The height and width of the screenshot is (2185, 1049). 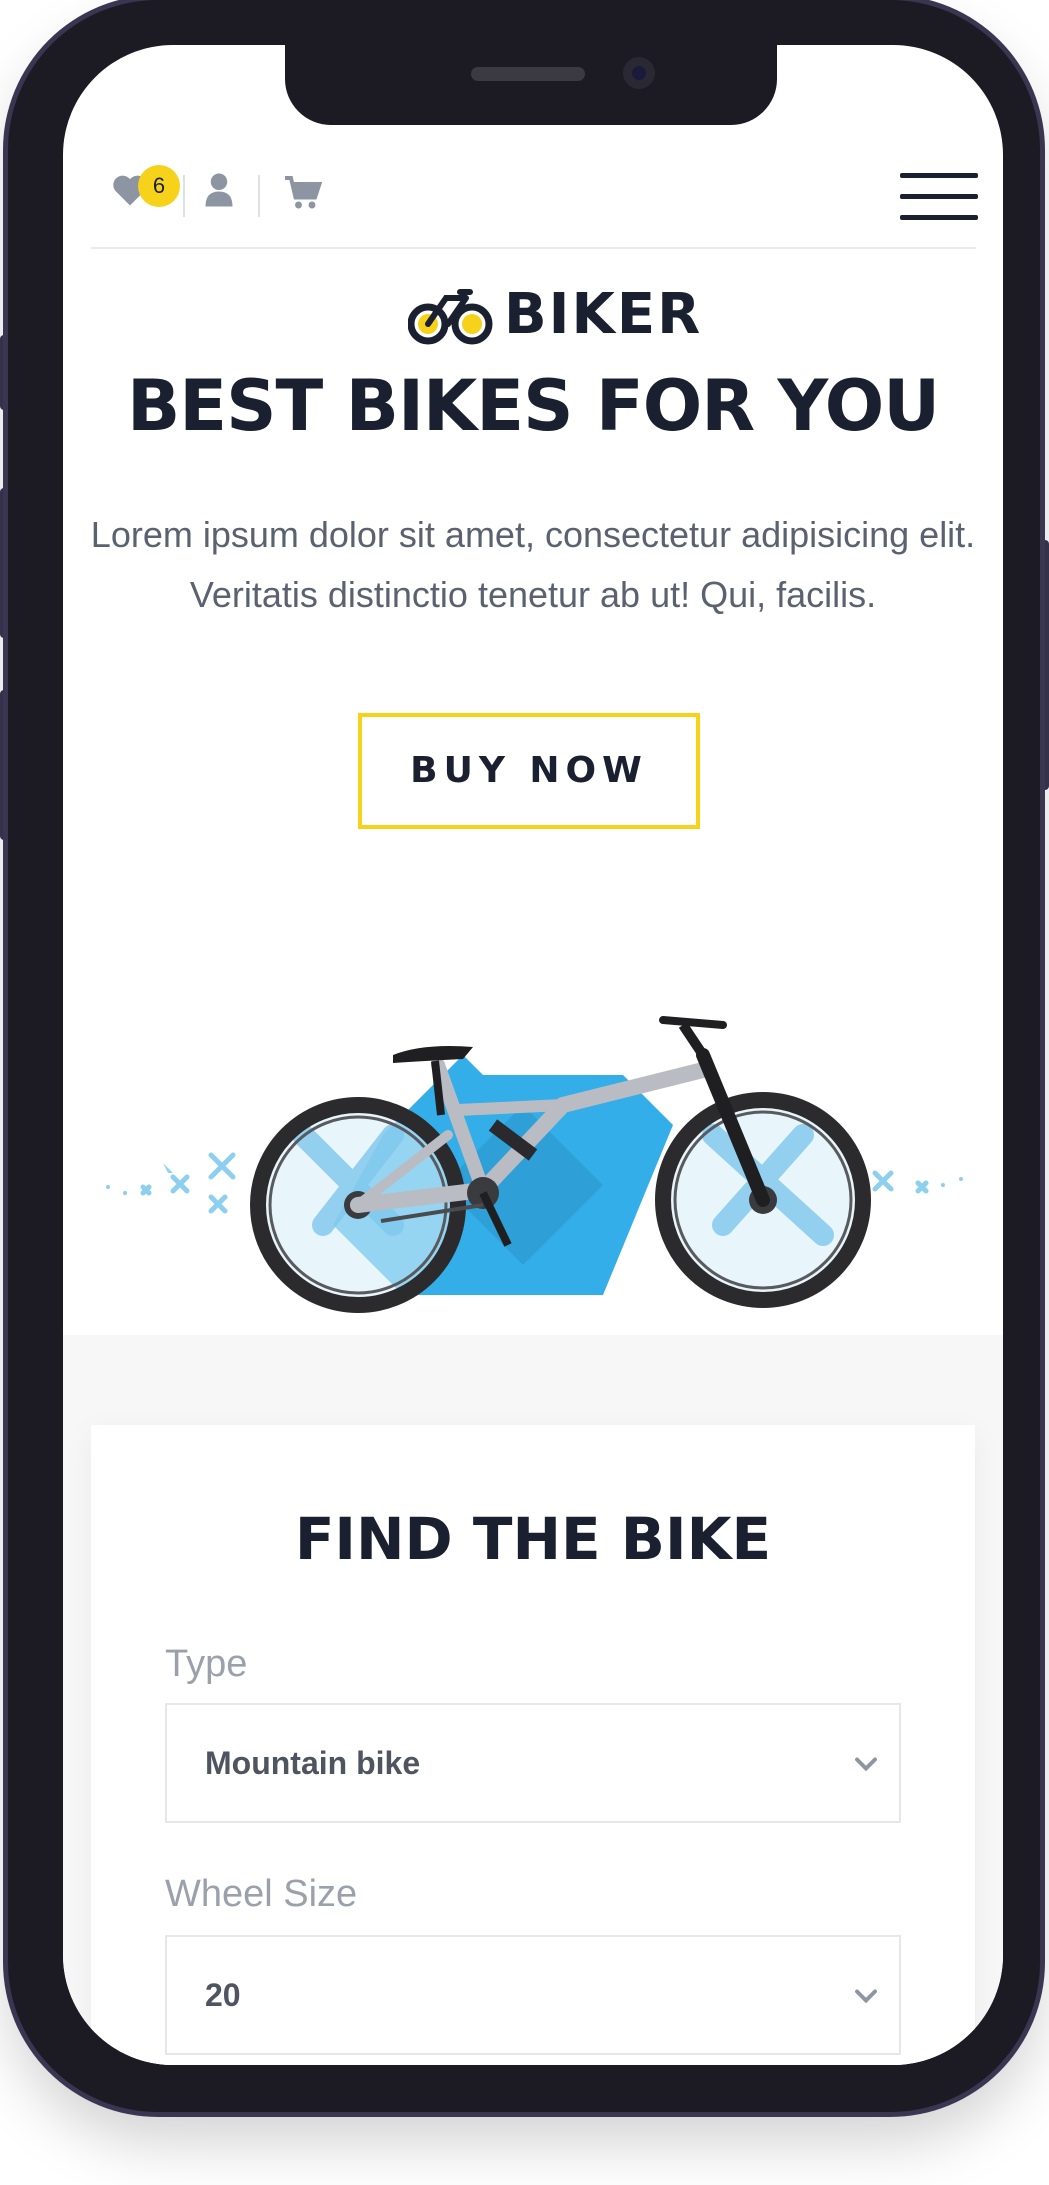 I want to click on front-camera, so click(x=639, y=73).